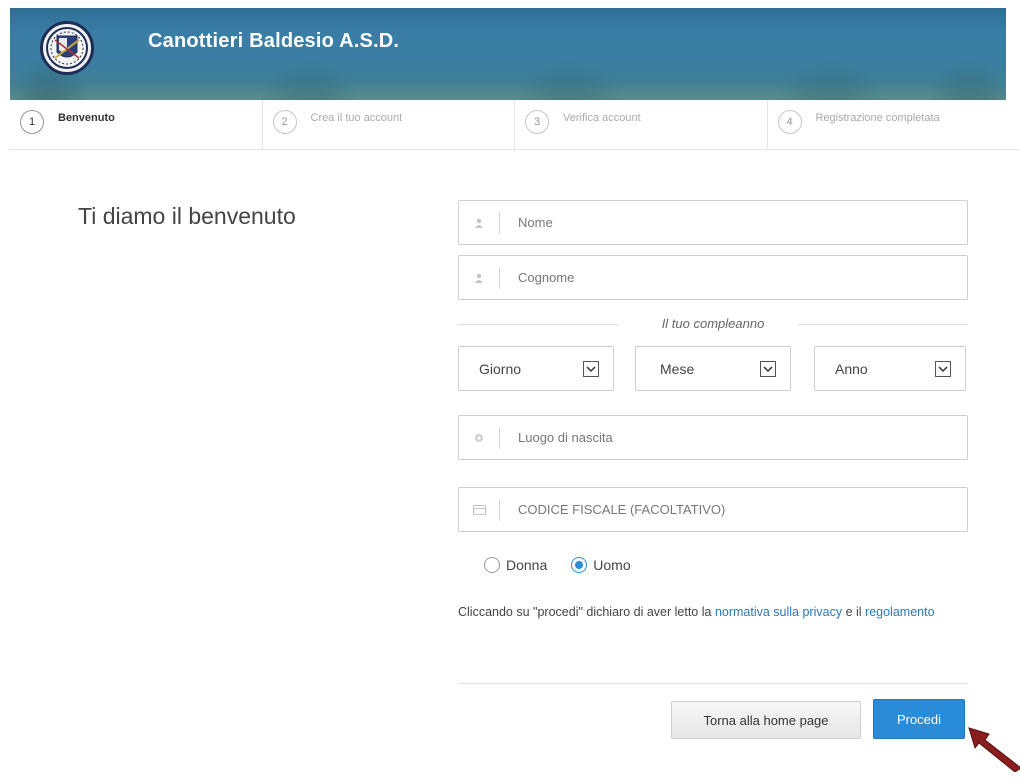 The width and height of the screenshot is (1020, 784). What do you see at coordinates (713, 683) in the screenshot?
I see `form-divider` at bounding box center [713, 683].